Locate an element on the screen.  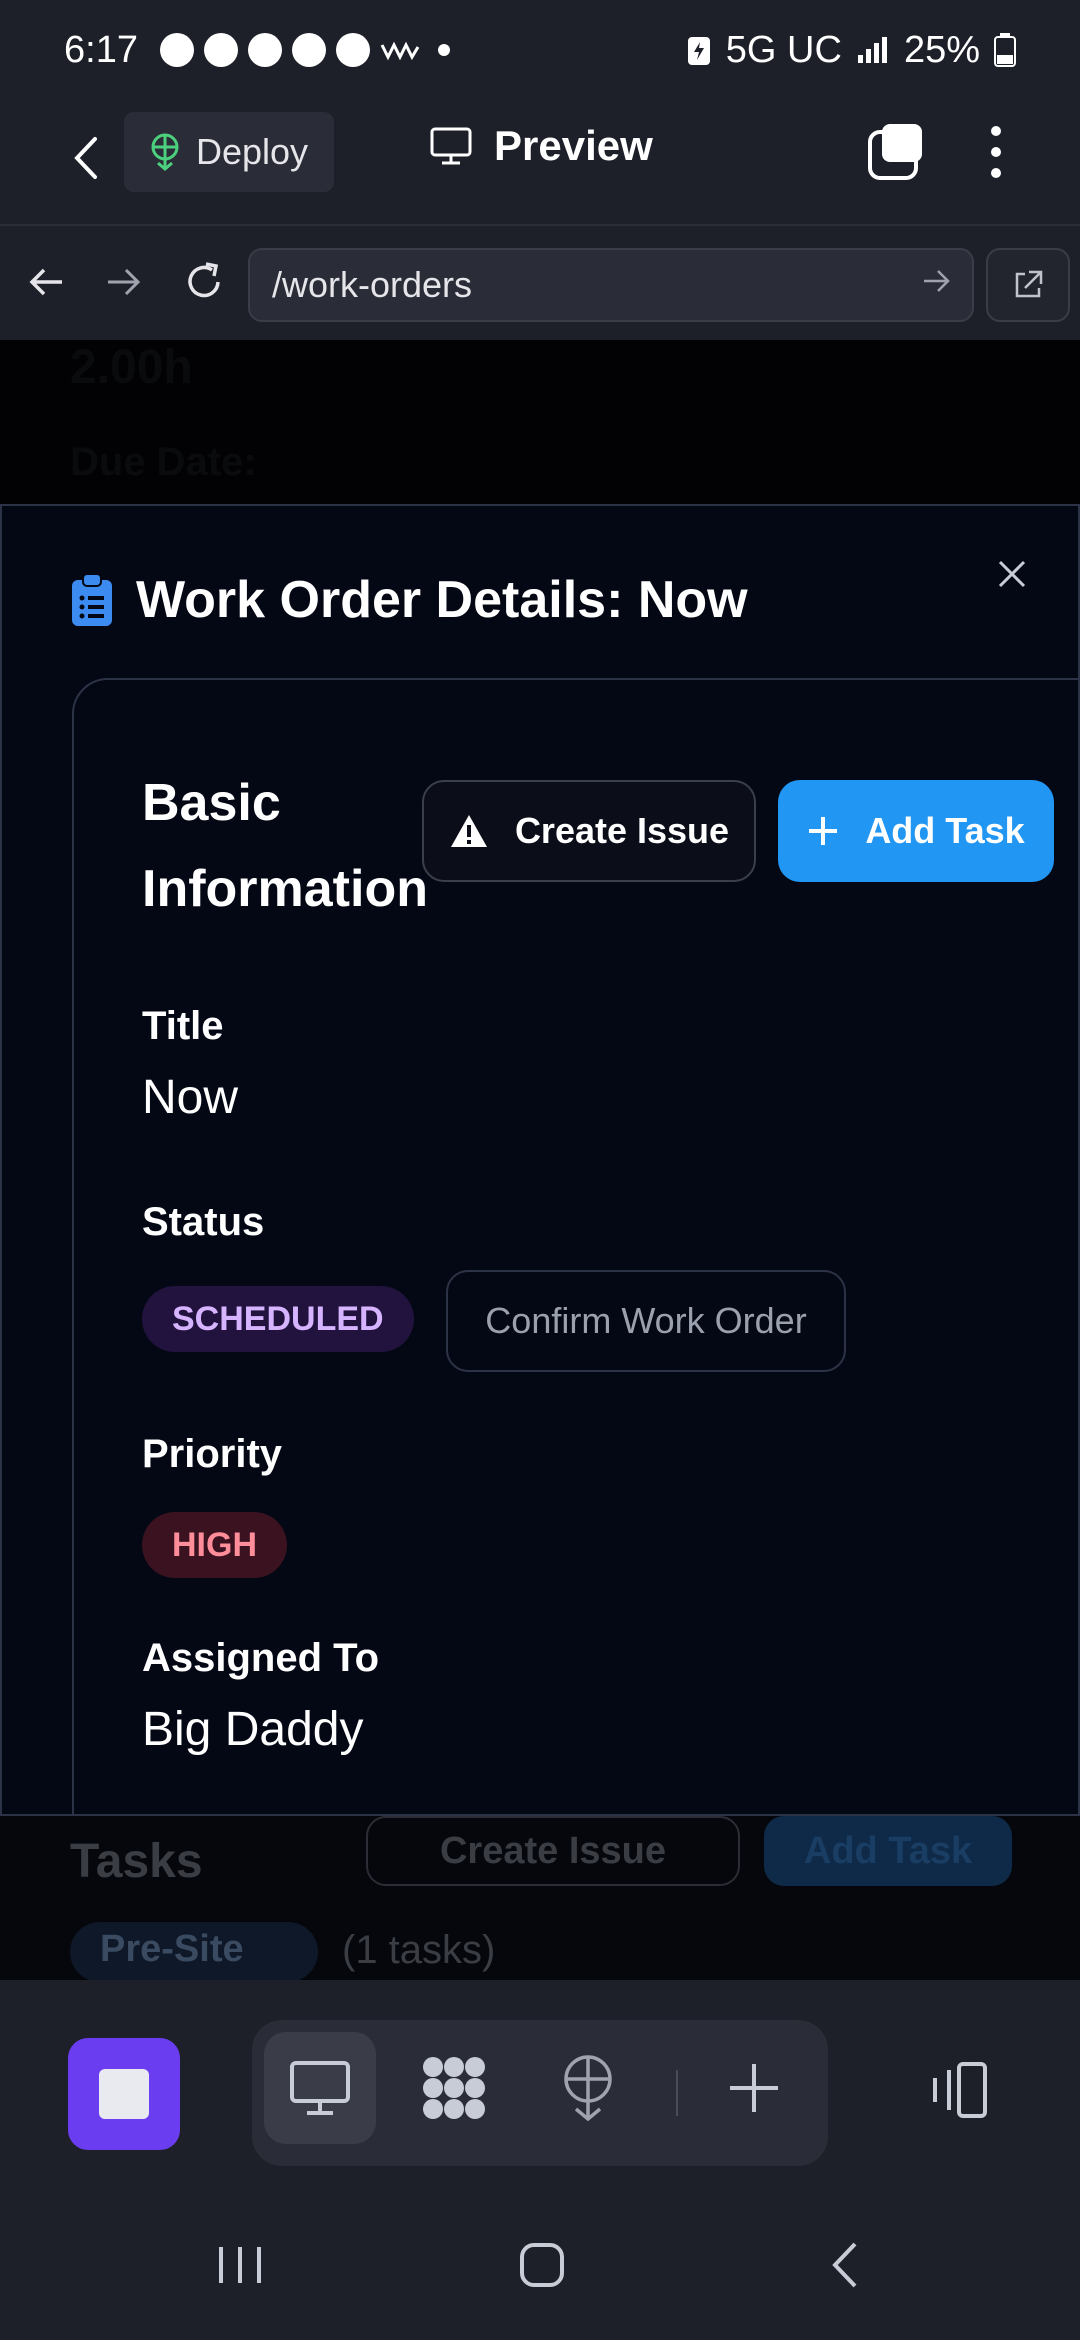
bottom-toolbar is located at coordinates (540, 2088).